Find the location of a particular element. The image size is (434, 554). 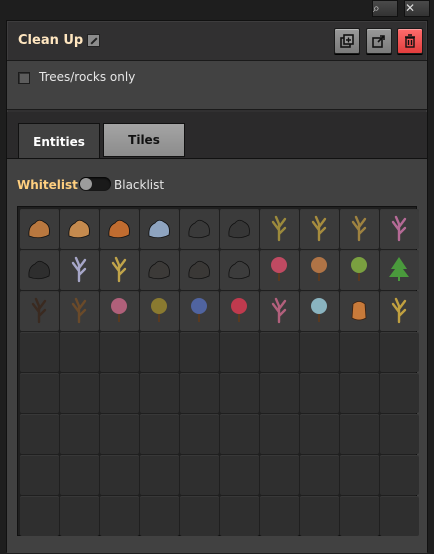

rock-shadow-icon is located at coordinates (39, 270).